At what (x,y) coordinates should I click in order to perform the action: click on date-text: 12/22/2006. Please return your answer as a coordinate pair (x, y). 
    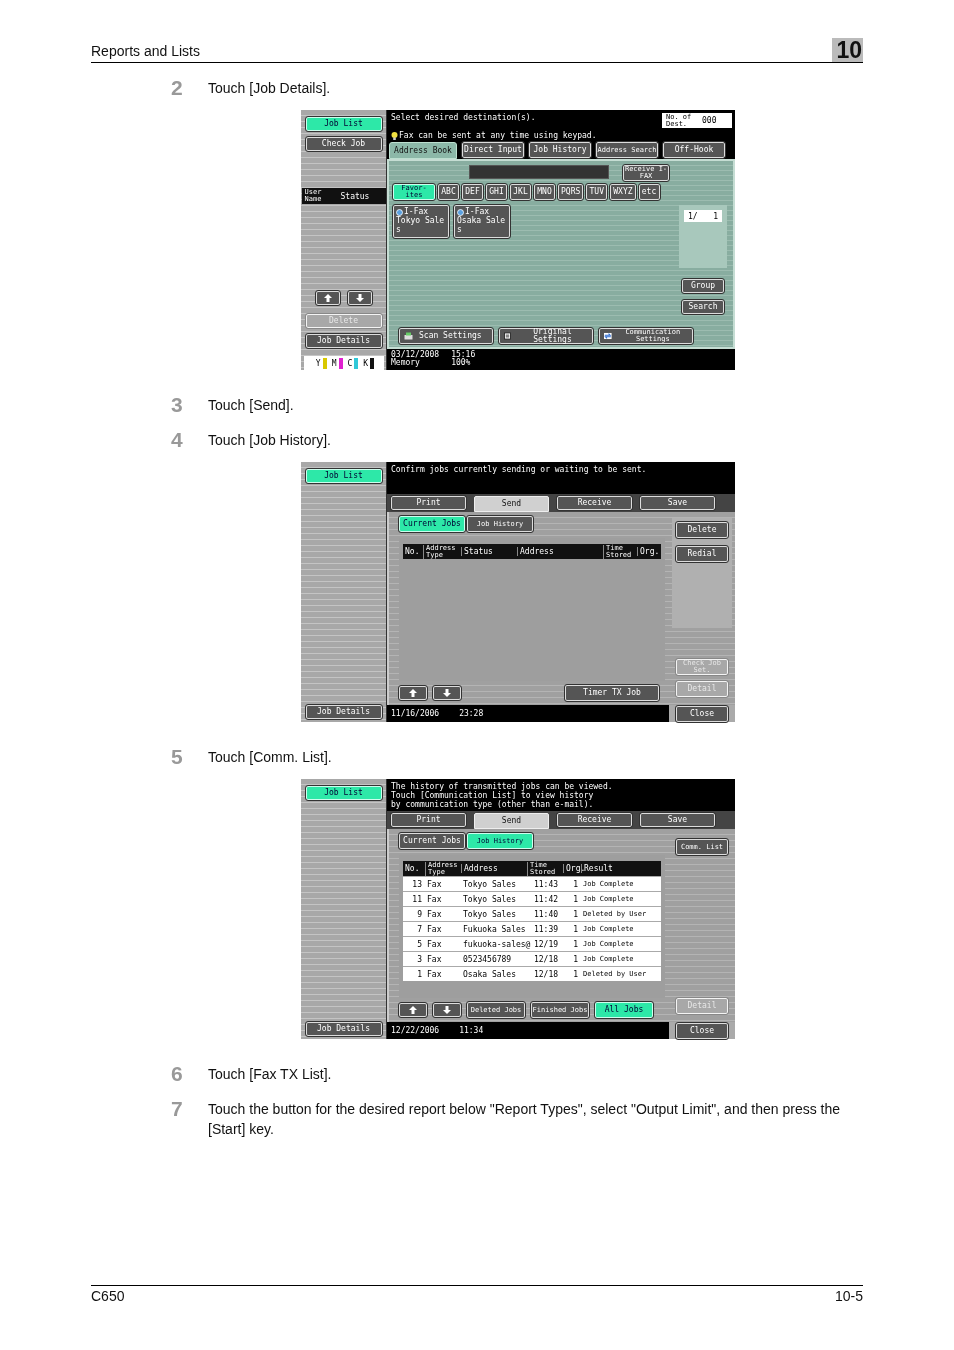
    Looking at the image, I should click on (415, 1030).